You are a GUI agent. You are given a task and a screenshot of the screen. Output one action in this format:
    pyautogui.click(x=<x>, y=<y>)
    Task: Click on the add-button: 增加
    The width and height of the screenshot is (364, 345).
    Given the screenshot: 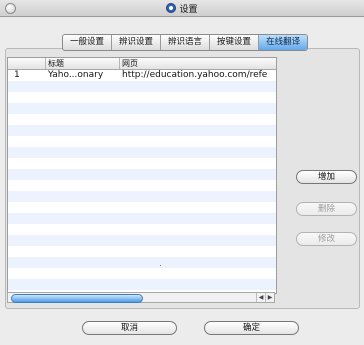 What is the action you would take?
    pyautogui.click(x=326, y=177)
    